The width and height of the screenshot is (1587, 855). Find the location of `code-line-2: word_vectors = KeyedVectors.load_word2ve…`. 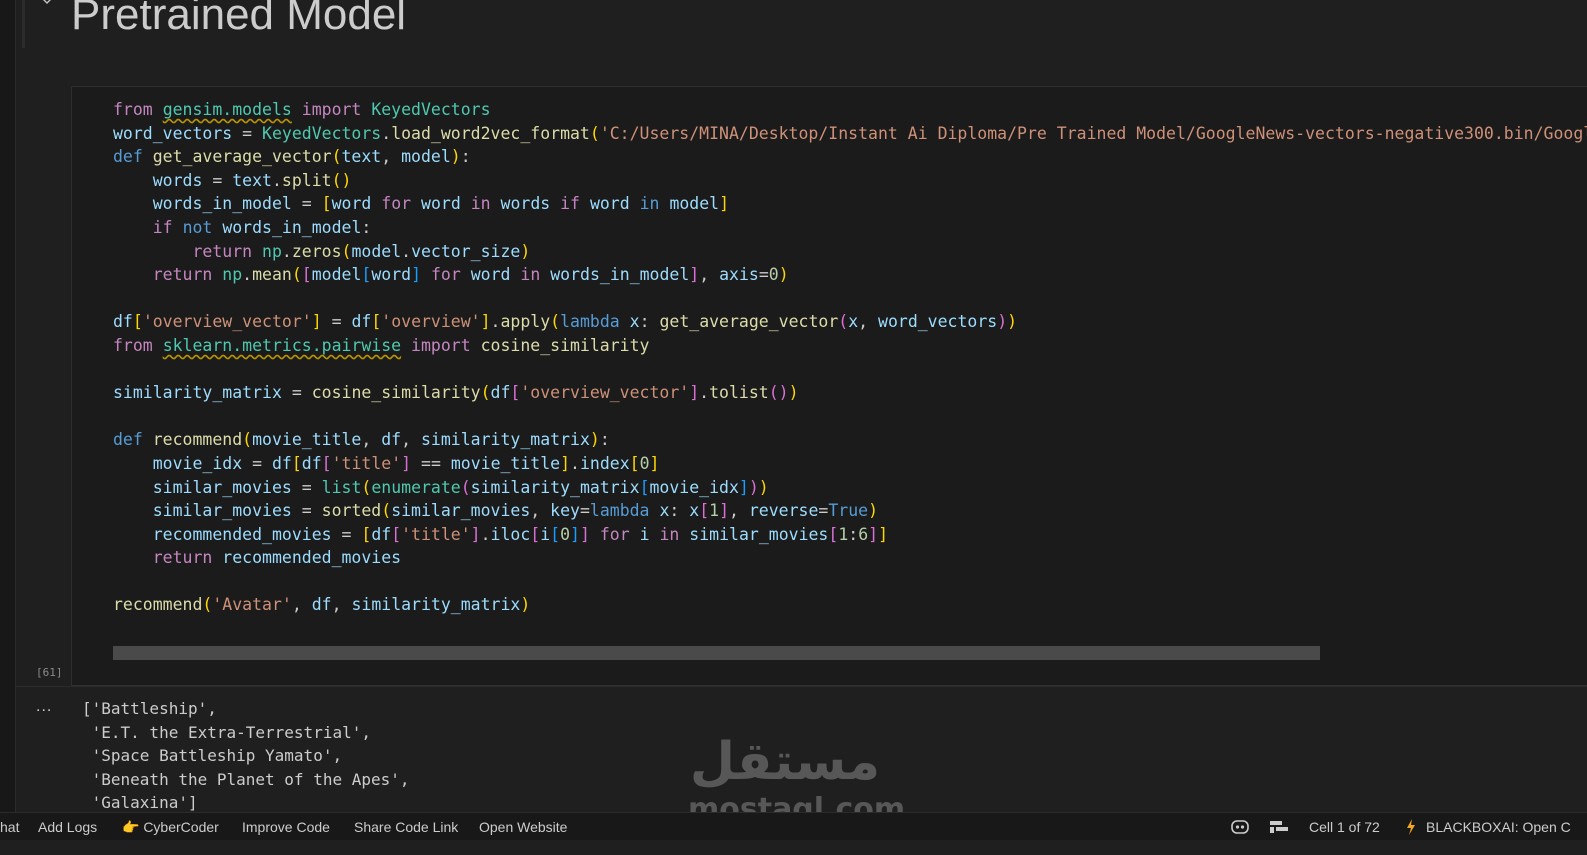

code-line-2: word_vectors = KeyedVectors.load_word2ve… is located at coordinates (850, 133).